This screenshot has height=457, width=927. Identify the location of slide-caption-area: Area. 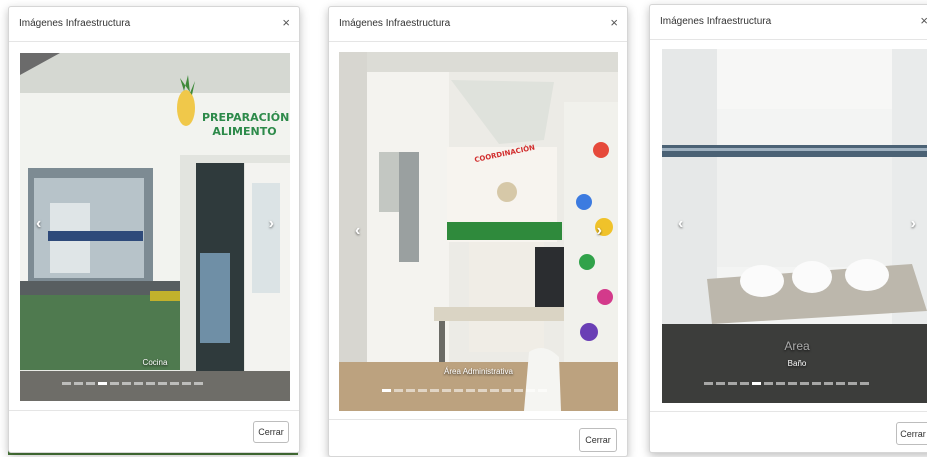
(797, 346).